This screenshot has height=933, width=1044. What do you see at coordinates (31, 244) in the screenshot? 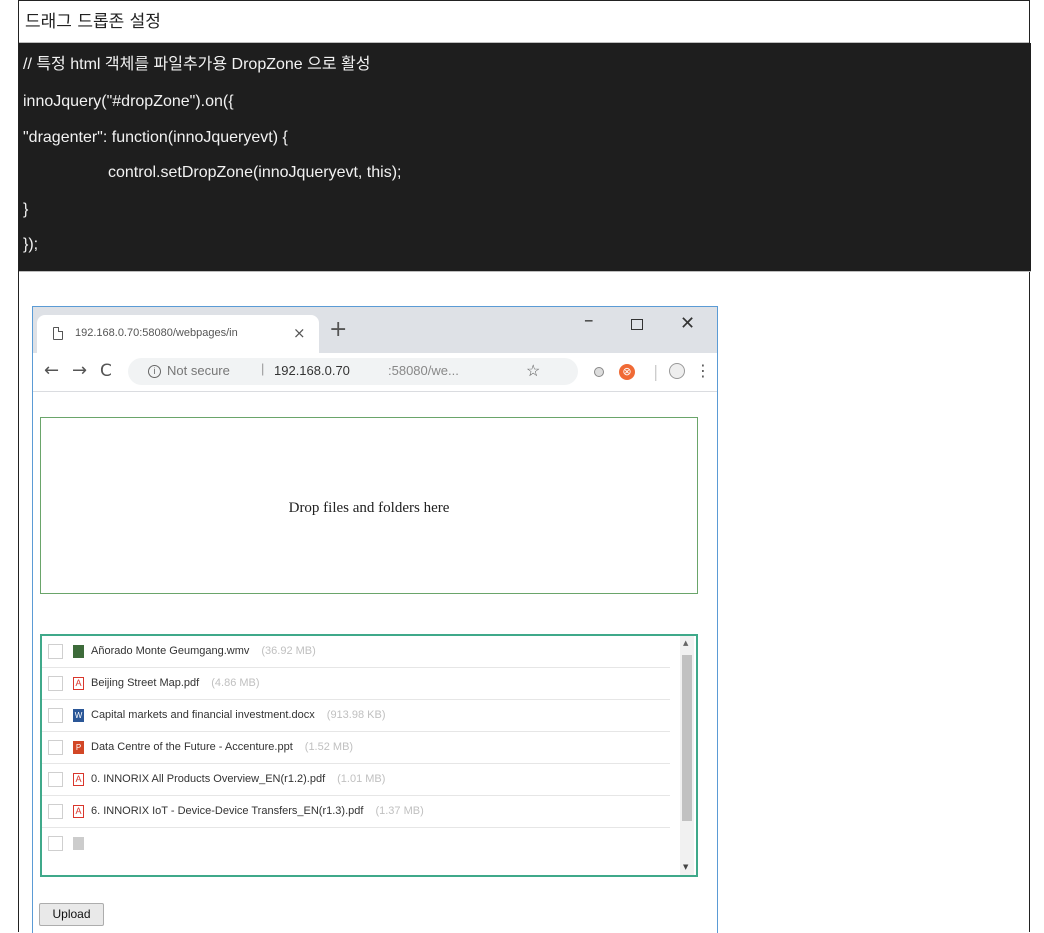
I see `code-line: });` at bounding box center [31, 244].